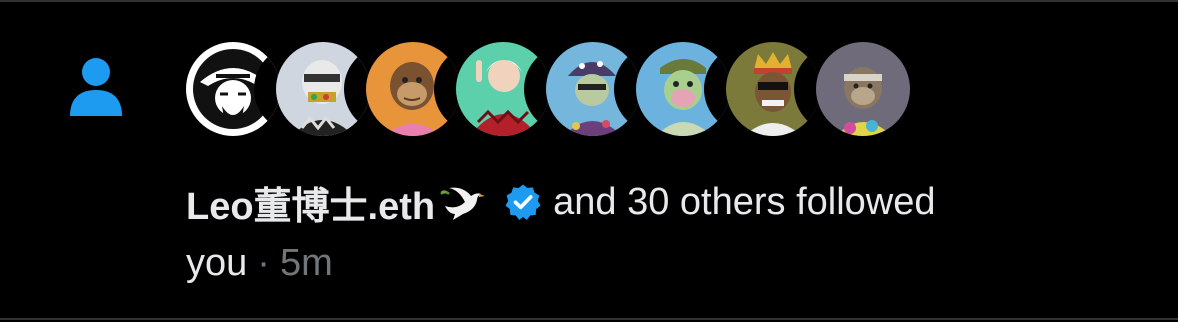 This screenshot has width=1178, height=322. What do you see at coordinates (744, 201) in the screenshot?
I see `notification-message: and 30 others followed` at bounding box center [744, 201].